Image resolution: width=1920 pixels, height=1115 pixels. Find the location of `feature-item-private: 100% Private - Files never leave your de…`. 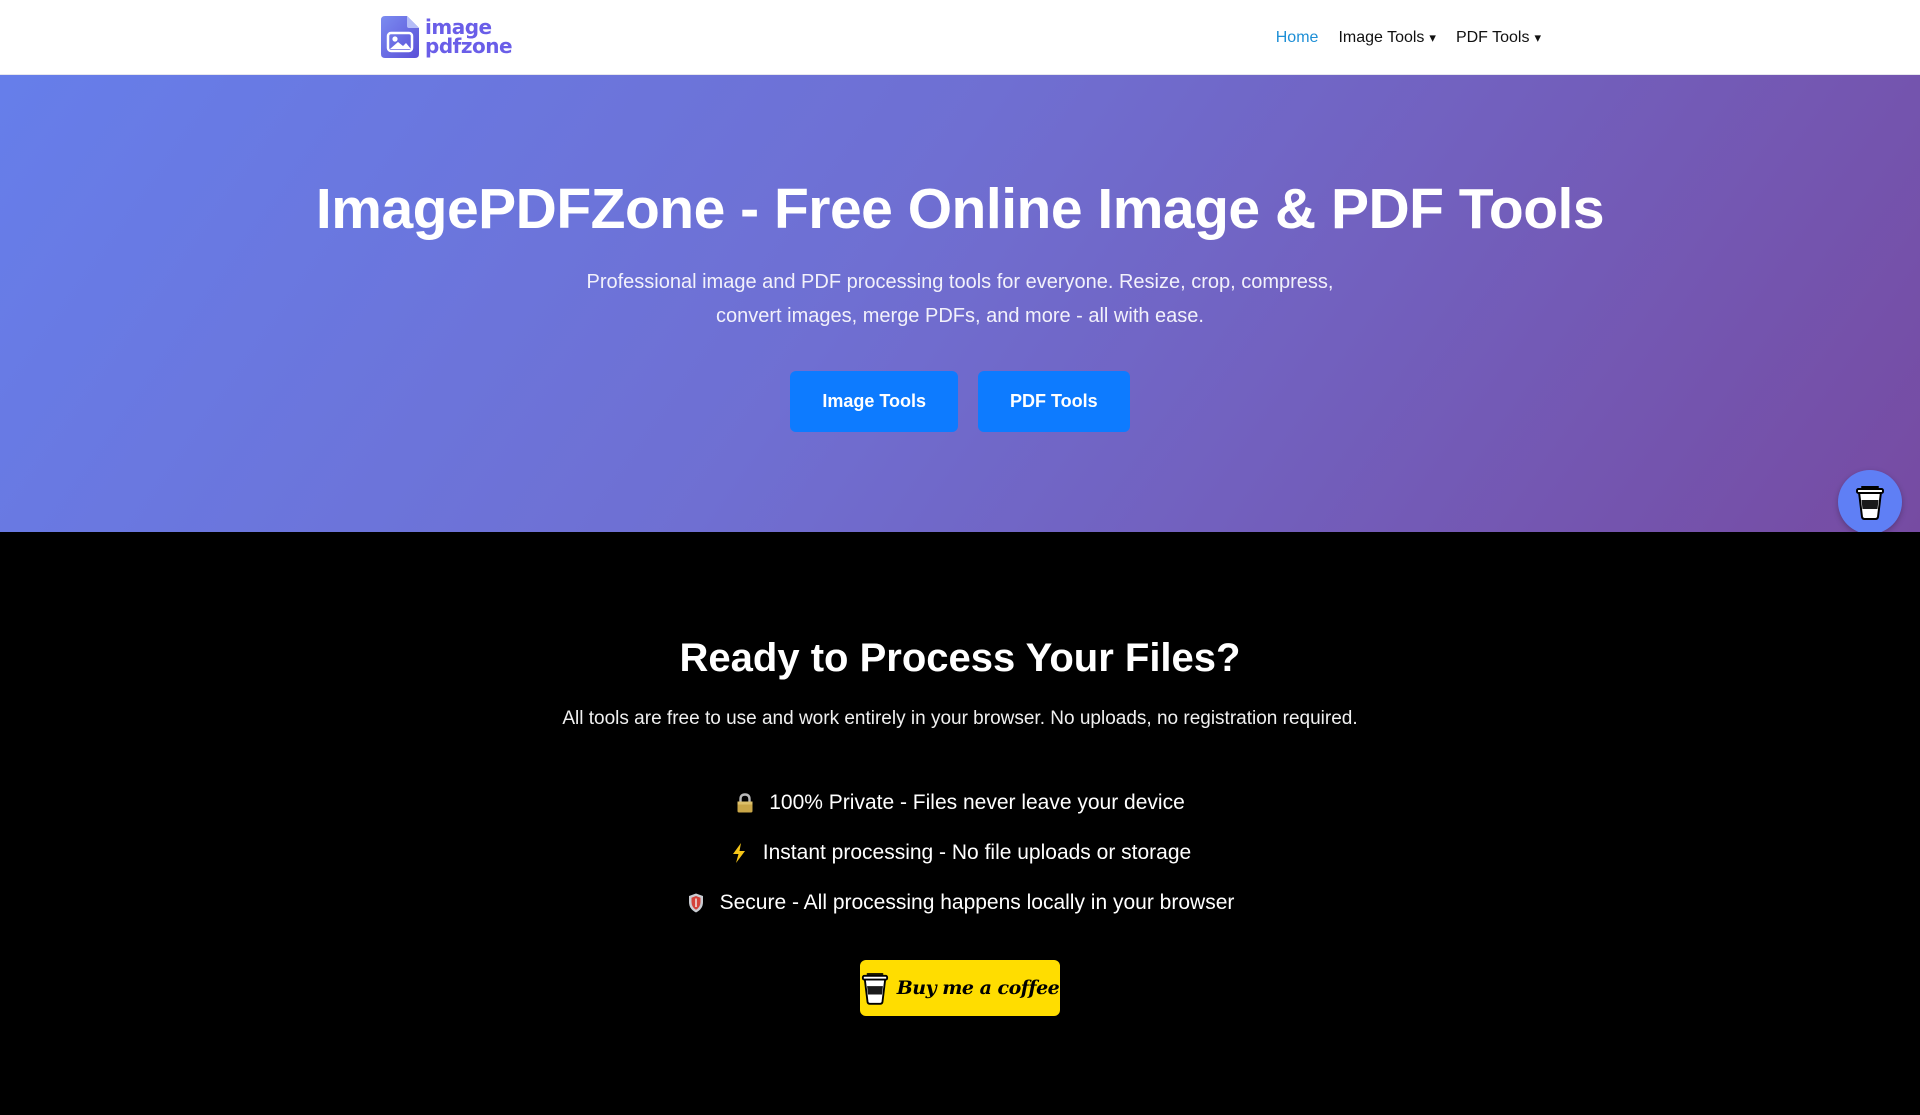

feature-item-private: 100% Private - Files never leave your de… is located at coordinates (960, 803).